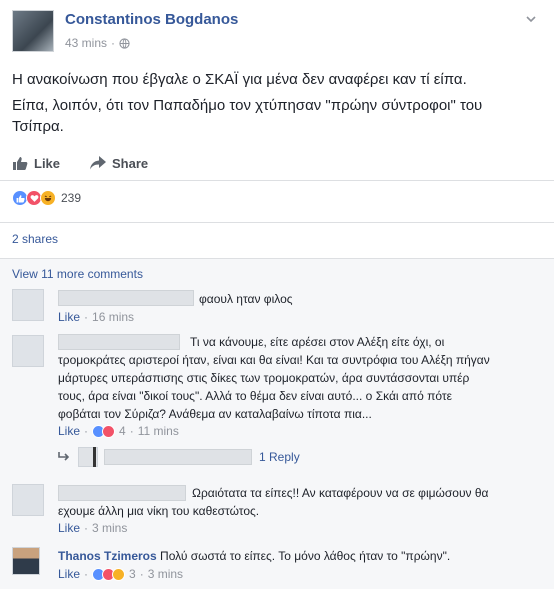  I want to click on author-name: Constantinos Bogdanos, so click(151, 19).